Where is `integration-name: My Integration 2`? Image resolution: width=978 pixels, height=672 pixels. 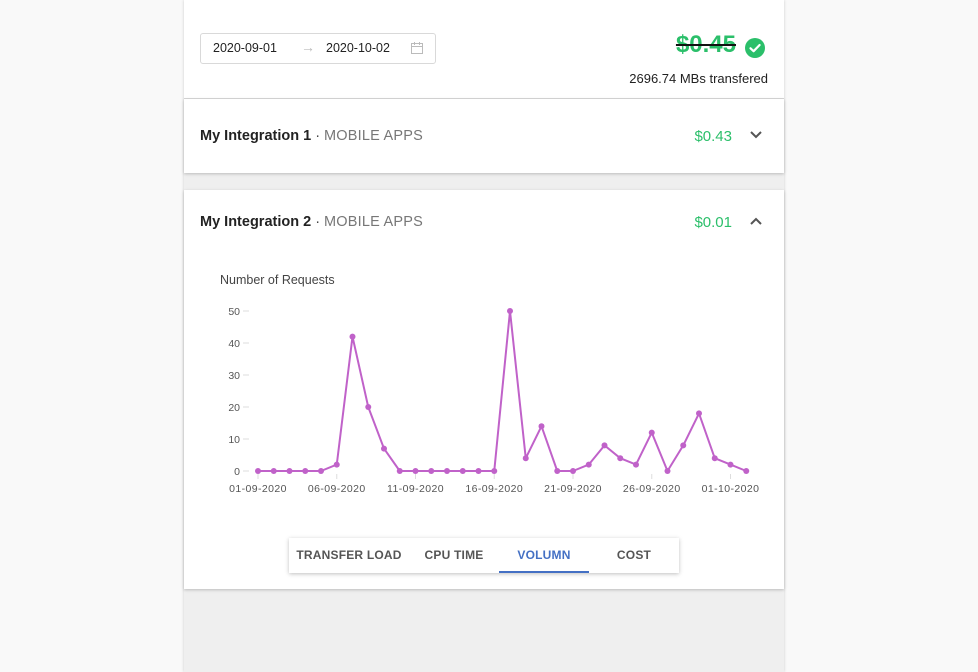 integration-name: My Integration 2 is located at coordinates (256, 222).